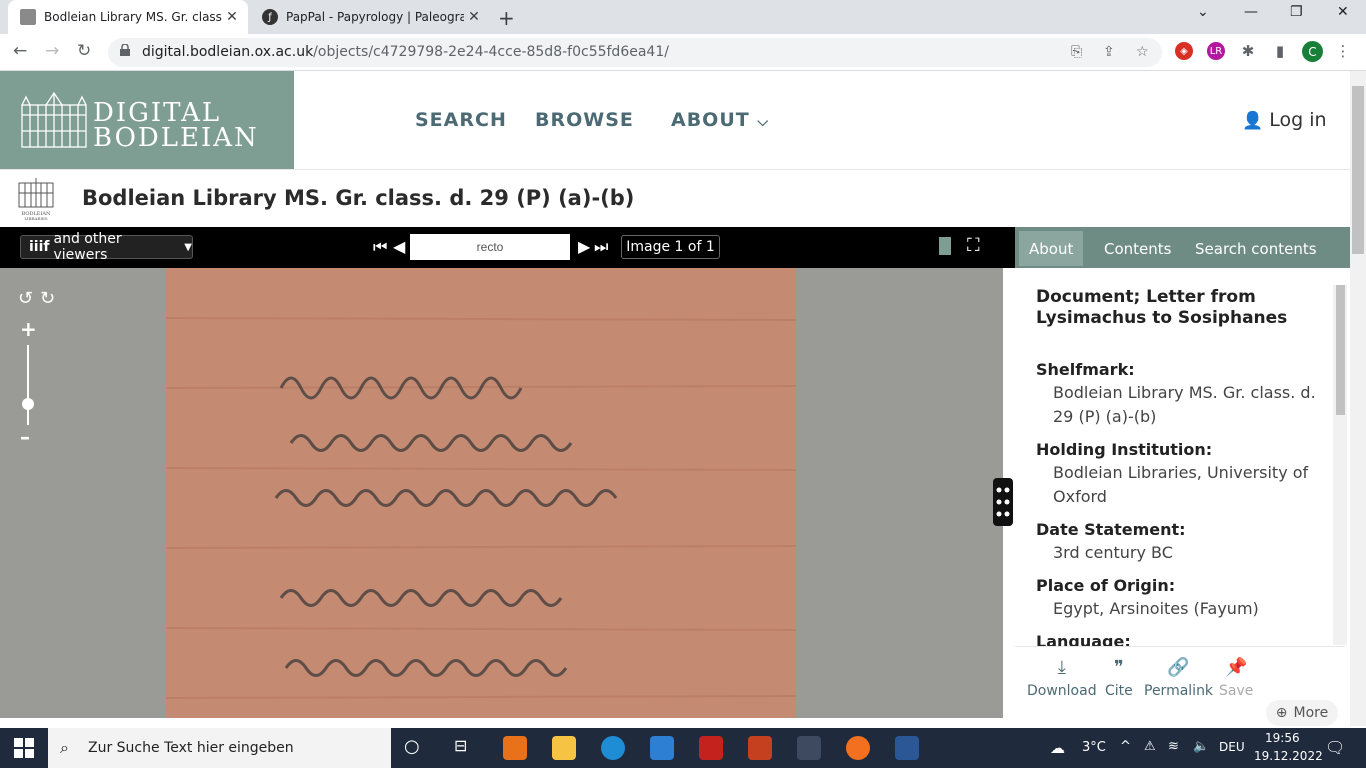 Image resolution: width=1366 pixels, height=768 pixels. What do you see at coordinates (1256, 248) in the screenshot?
I see `tab-search-contents: Search contents` at bounding box center [1256, 248].